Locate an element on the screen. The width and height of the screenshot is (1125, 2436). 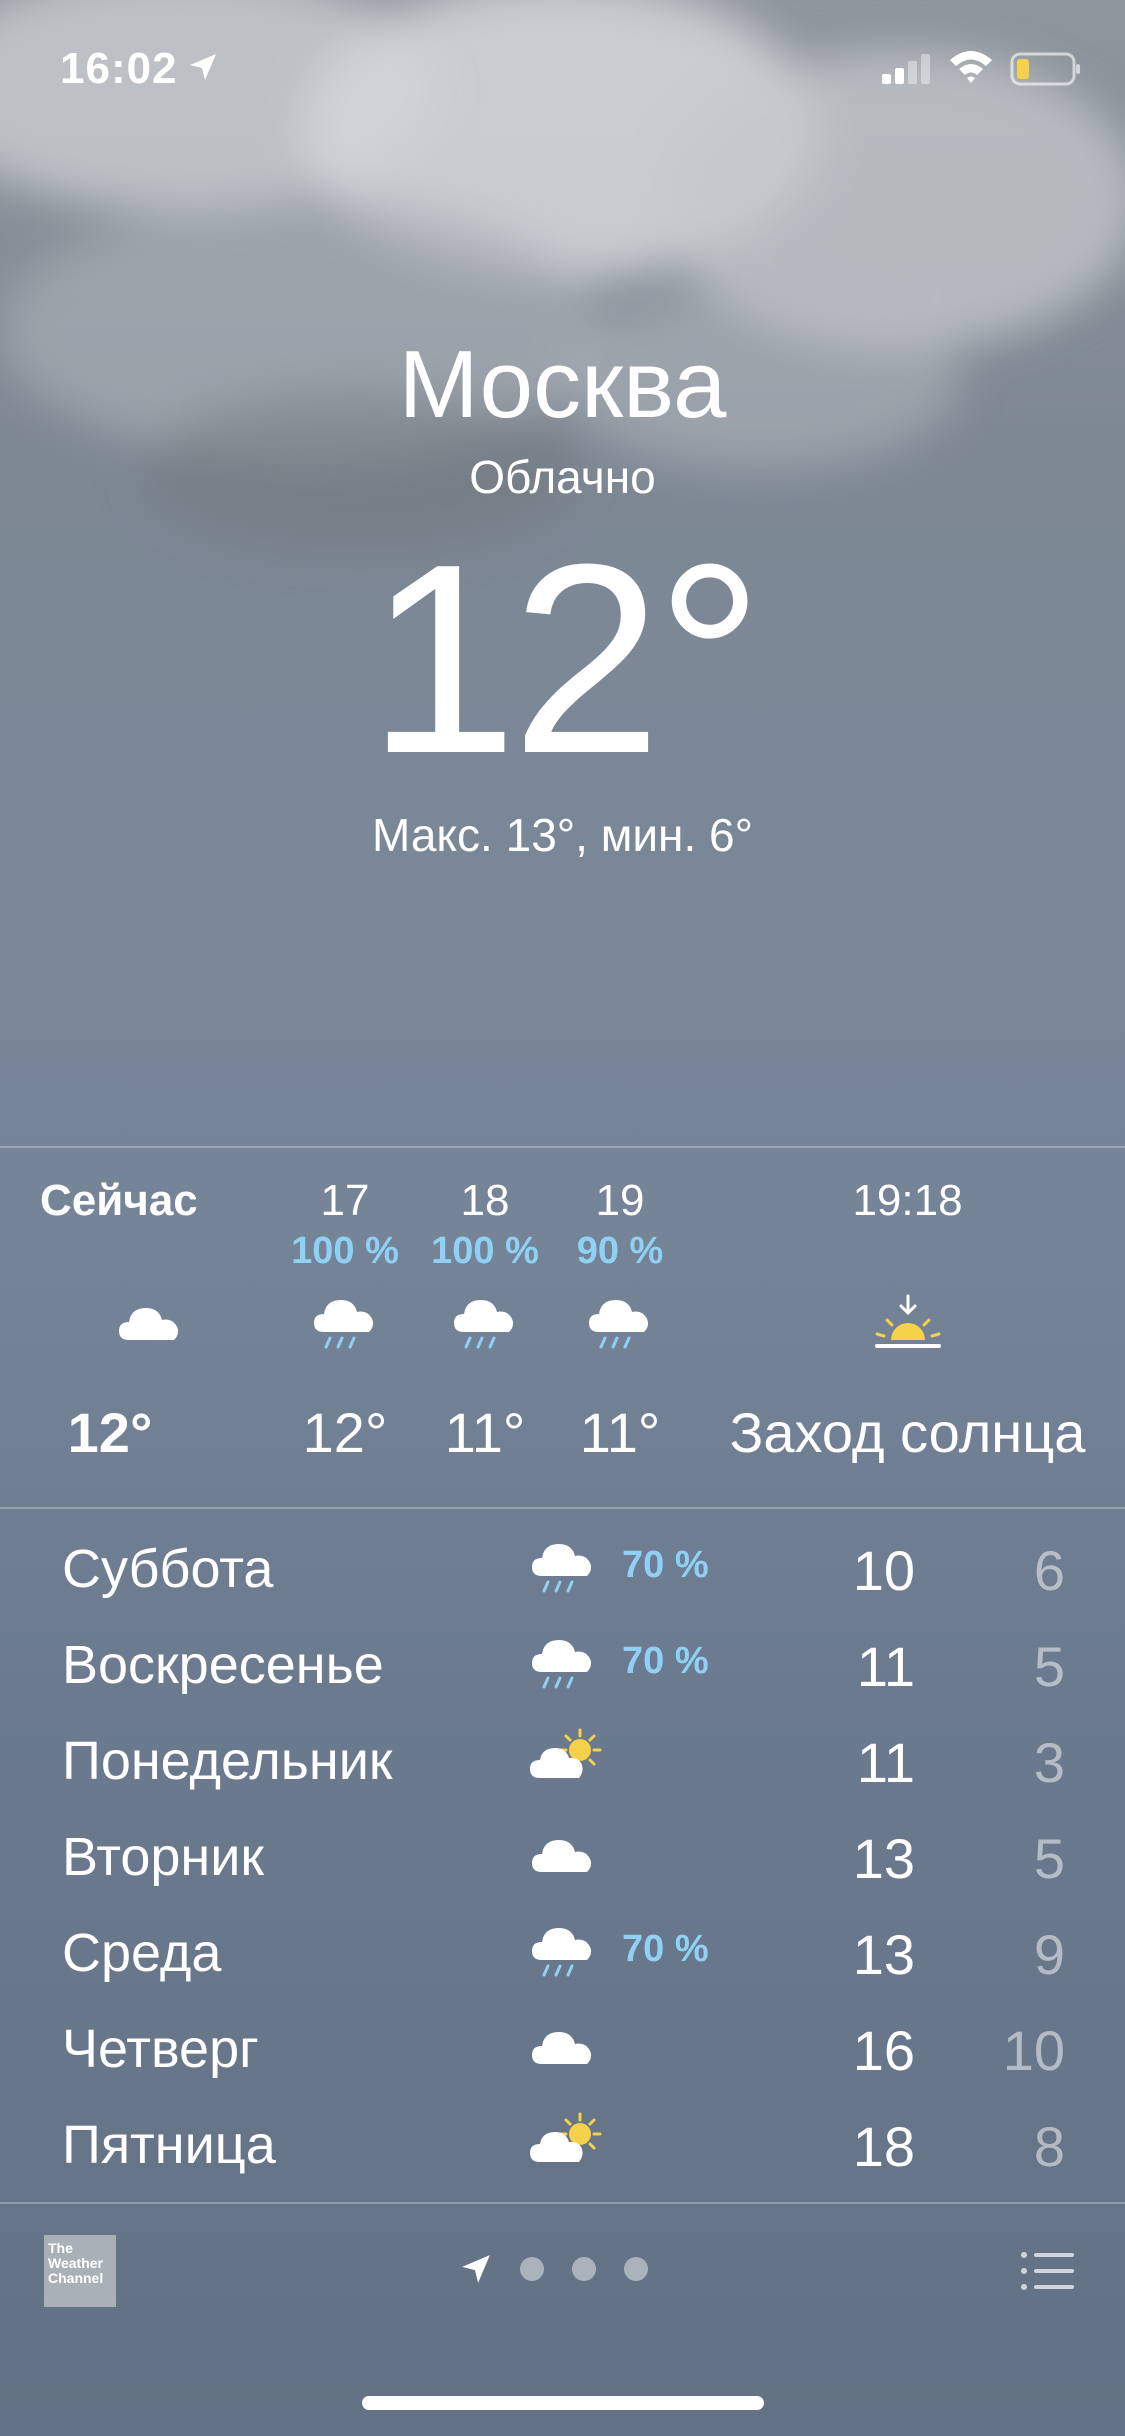
day-name: Среда is located at coordinates (142, 1953).